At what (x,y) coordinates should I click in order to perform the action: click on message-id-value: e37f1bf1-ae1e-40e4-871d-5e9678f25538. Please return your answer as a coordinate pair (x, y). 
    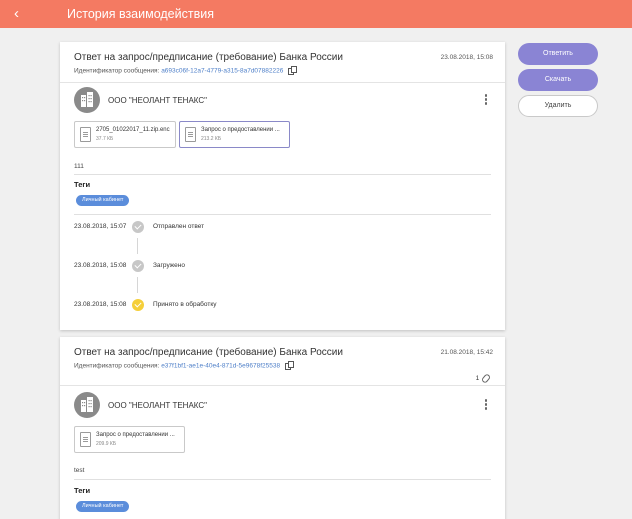
    Looking at the image, I should click on (220, 366).